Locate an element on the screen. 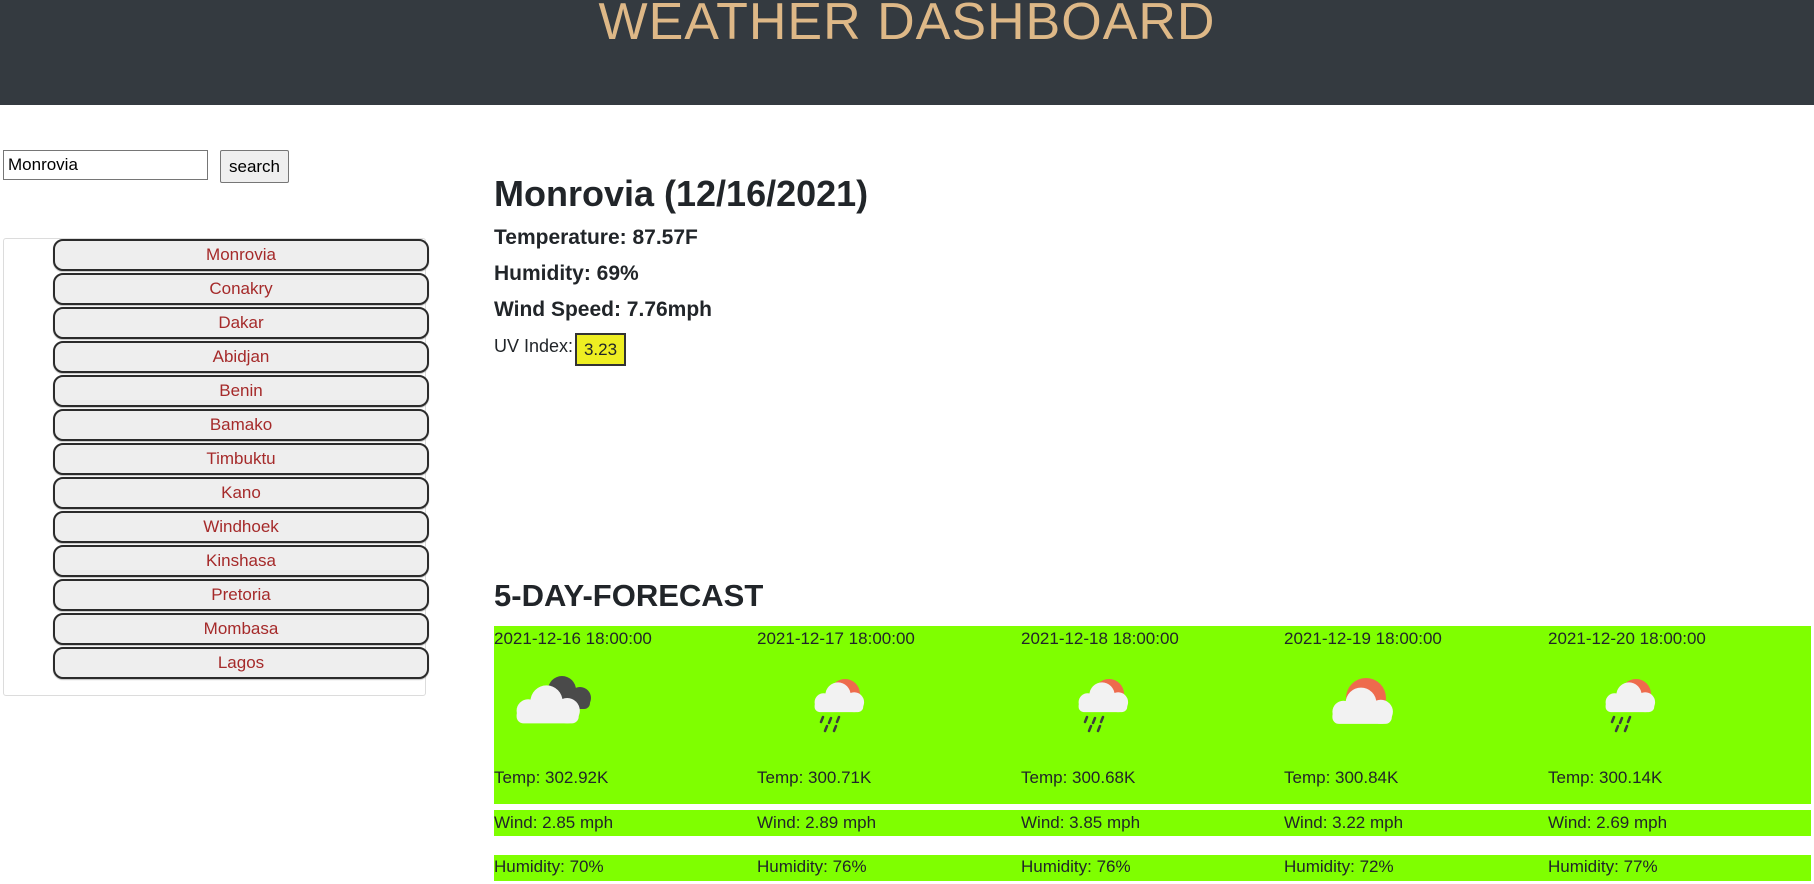  history-city-button: Pretoria is located at coordinates (241, 595).